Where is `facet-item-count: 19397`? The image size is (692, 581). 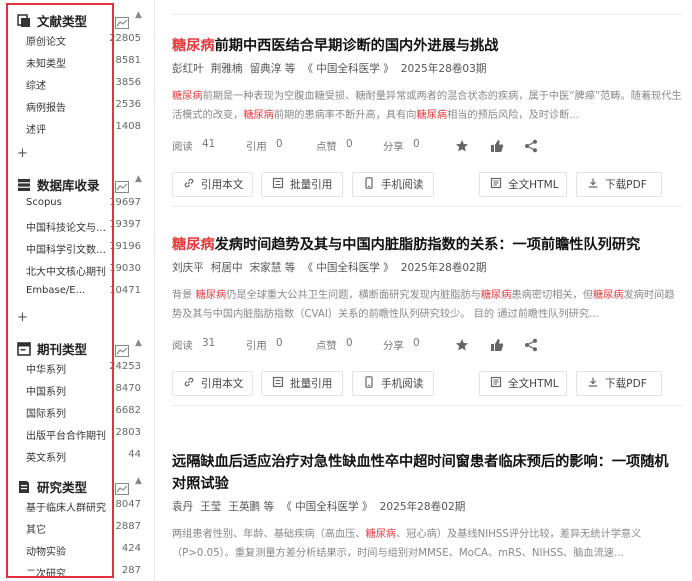 facet-item-count: 19397 is located at coordinates (125, 224).